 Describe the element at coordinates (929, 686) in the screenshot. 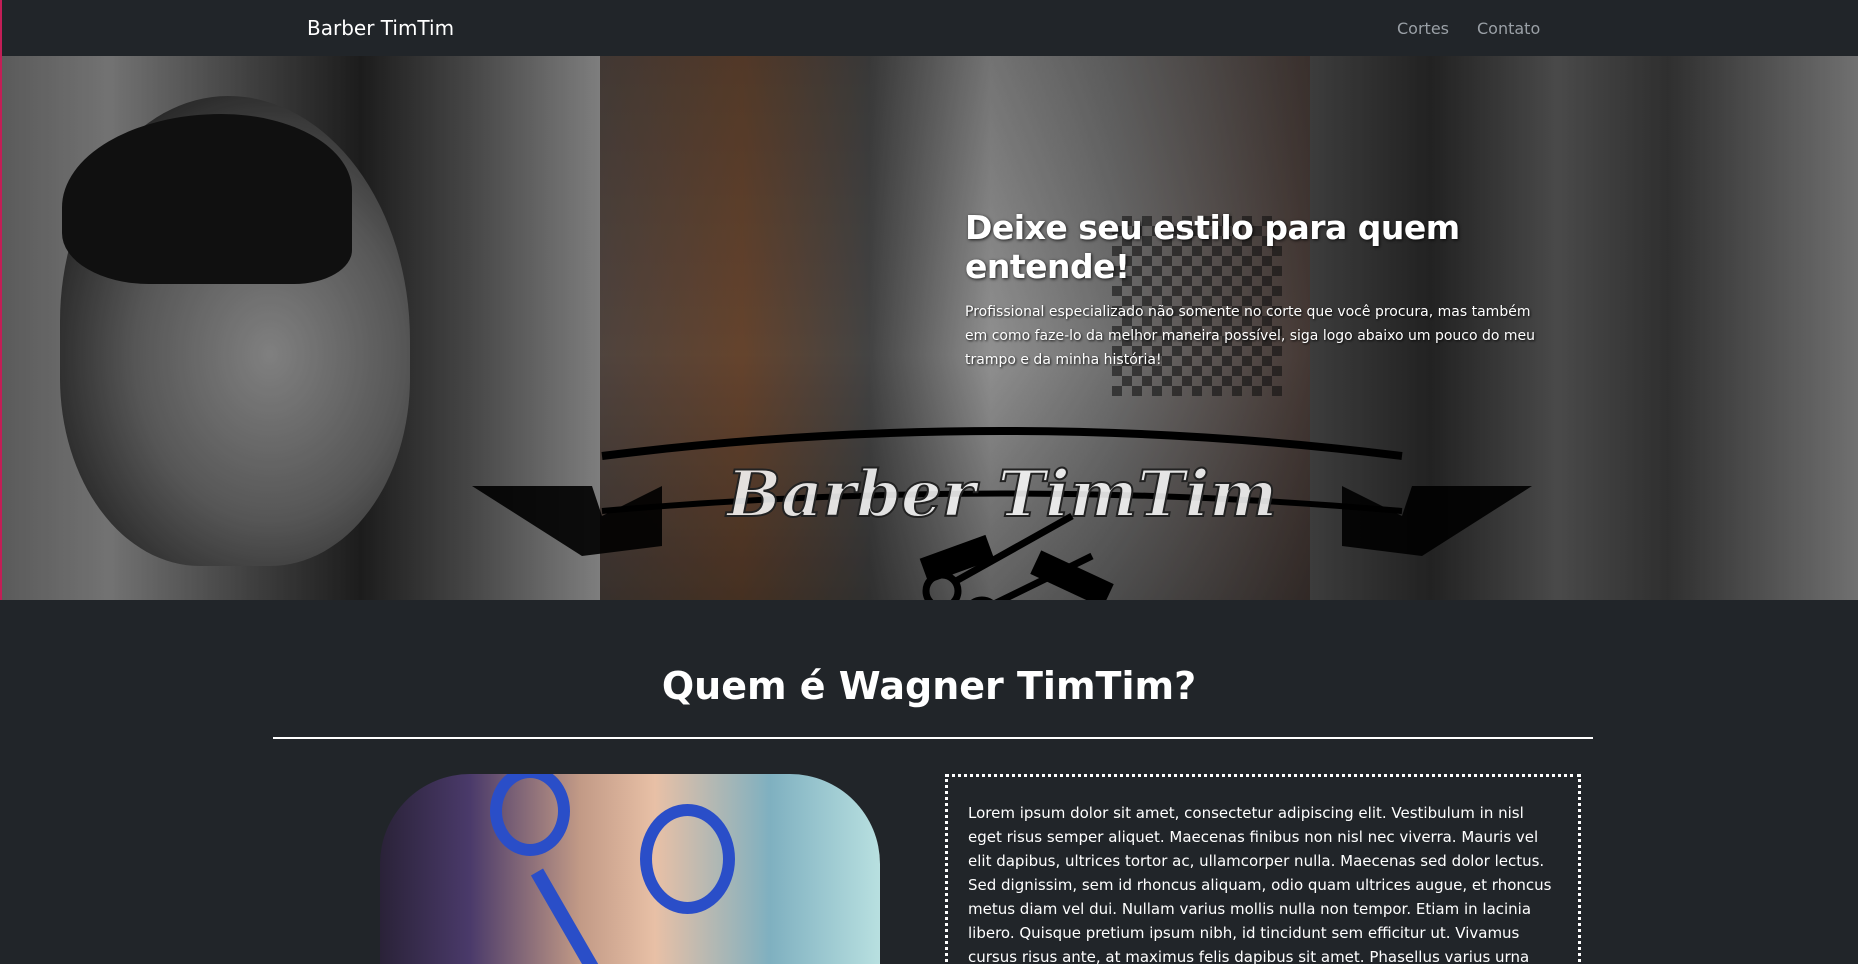

I see `about-title: Quem é Wagner TimTim?` at that location.